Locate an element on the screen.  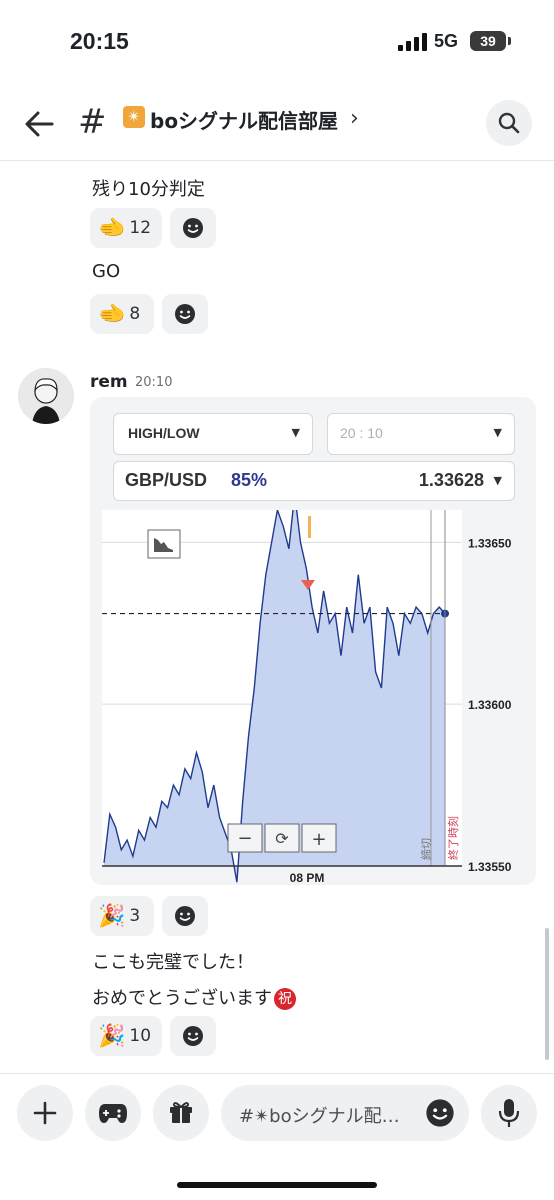
trade-type-value: HIGH/LOW is located at coordinates (164, 433).